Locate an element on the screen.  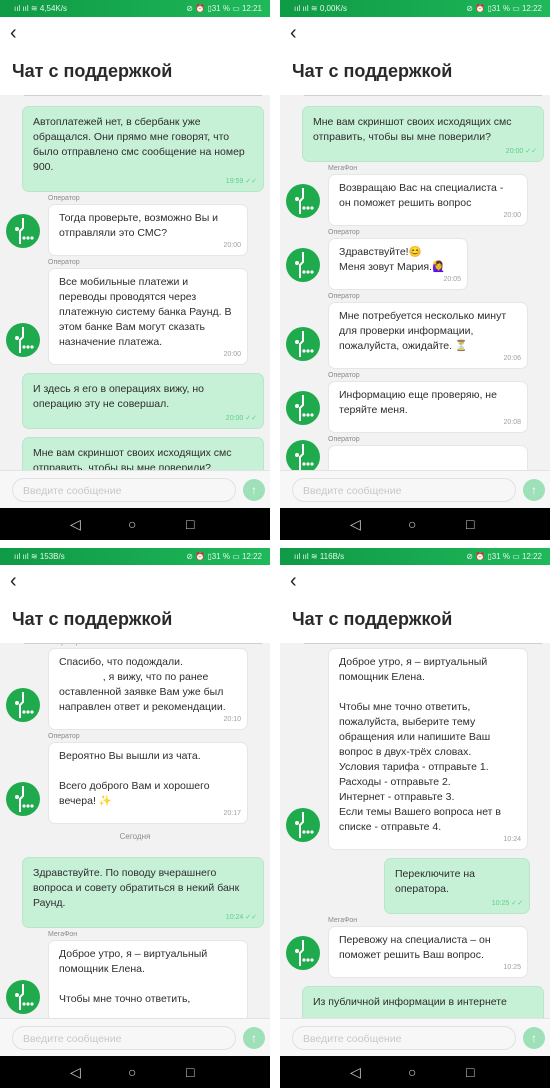
message-time: 10:24 is located at coordinates (512, 839).